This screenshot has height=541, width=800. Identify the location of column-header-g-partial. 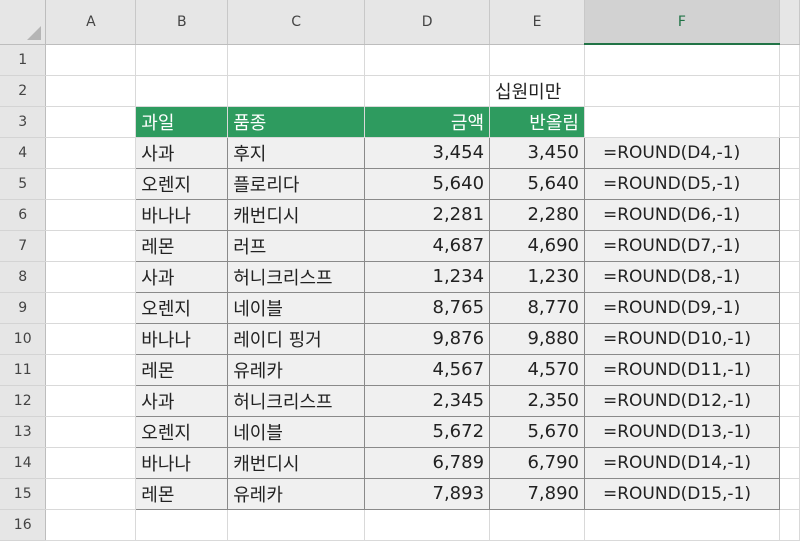
(789, 22).